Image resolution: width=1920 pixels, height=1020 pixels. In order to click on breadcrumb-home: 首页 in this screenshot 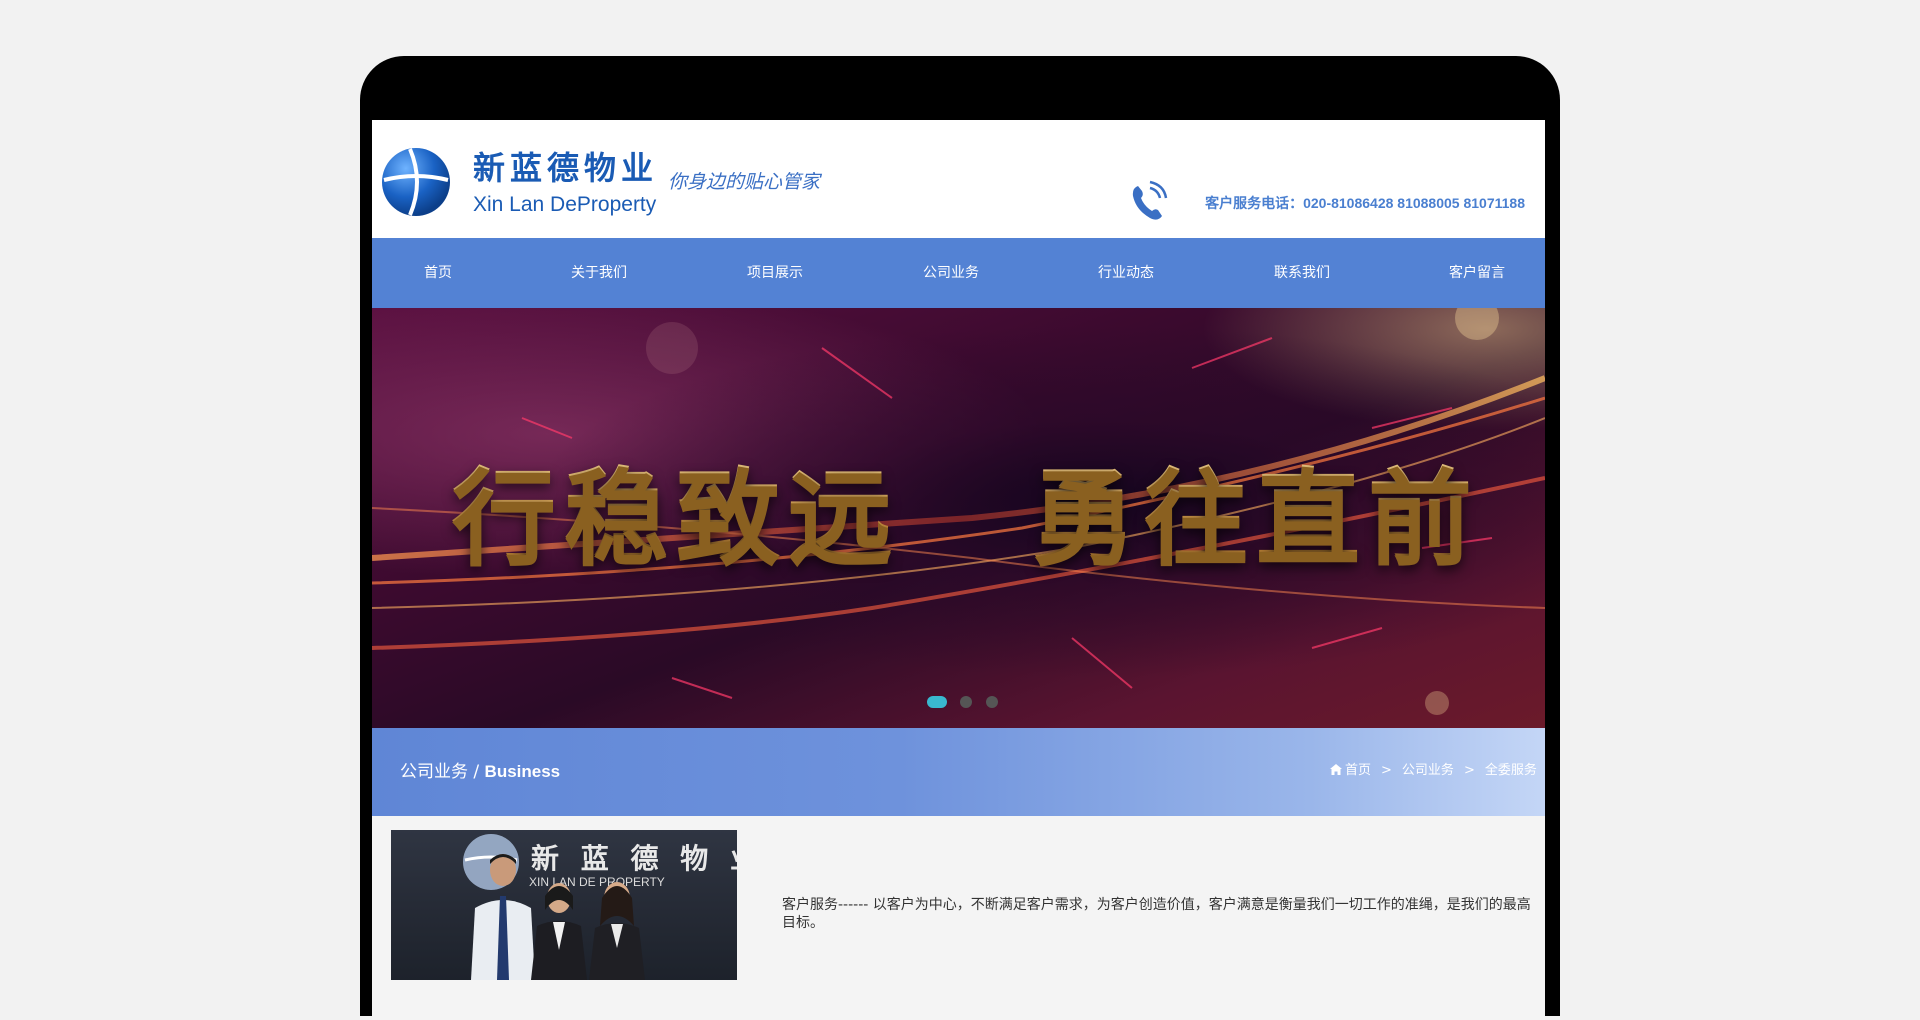, I will do `click(1358, 771)`.